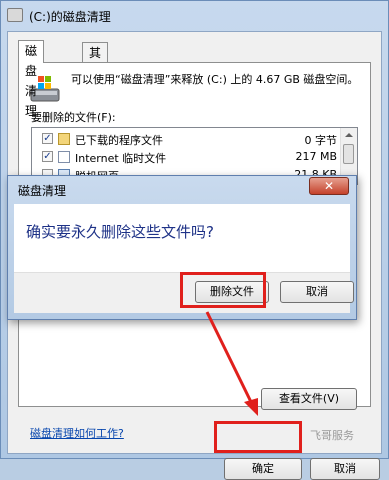 Image resolution: width=389 pixels, height=480 pixels. What do you see at coordinates (70, 17) in the screenshot?
I see `window-title: (C:)的磁盘清理` at bounding box center [70, 17].